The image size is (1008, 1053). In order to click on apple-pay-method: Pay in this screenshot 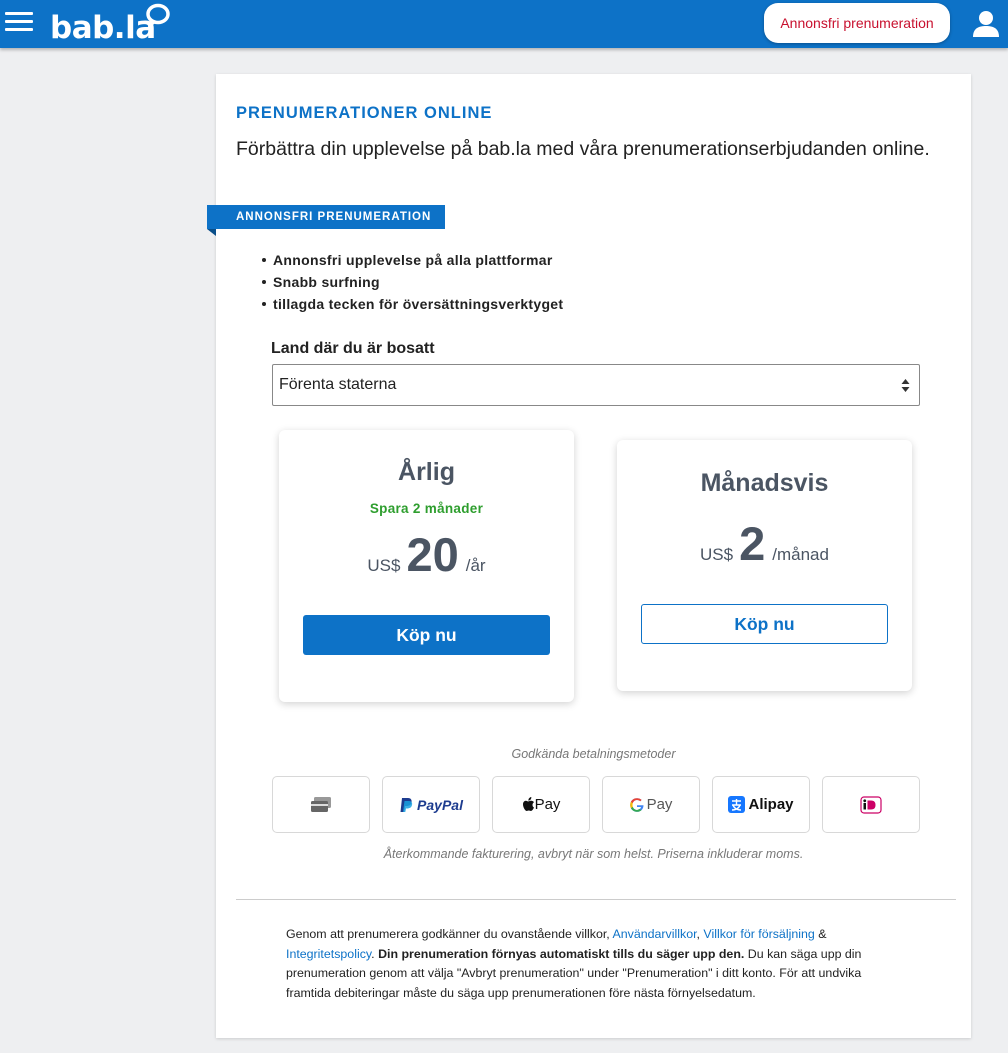, I will do `click(541, 804)`.